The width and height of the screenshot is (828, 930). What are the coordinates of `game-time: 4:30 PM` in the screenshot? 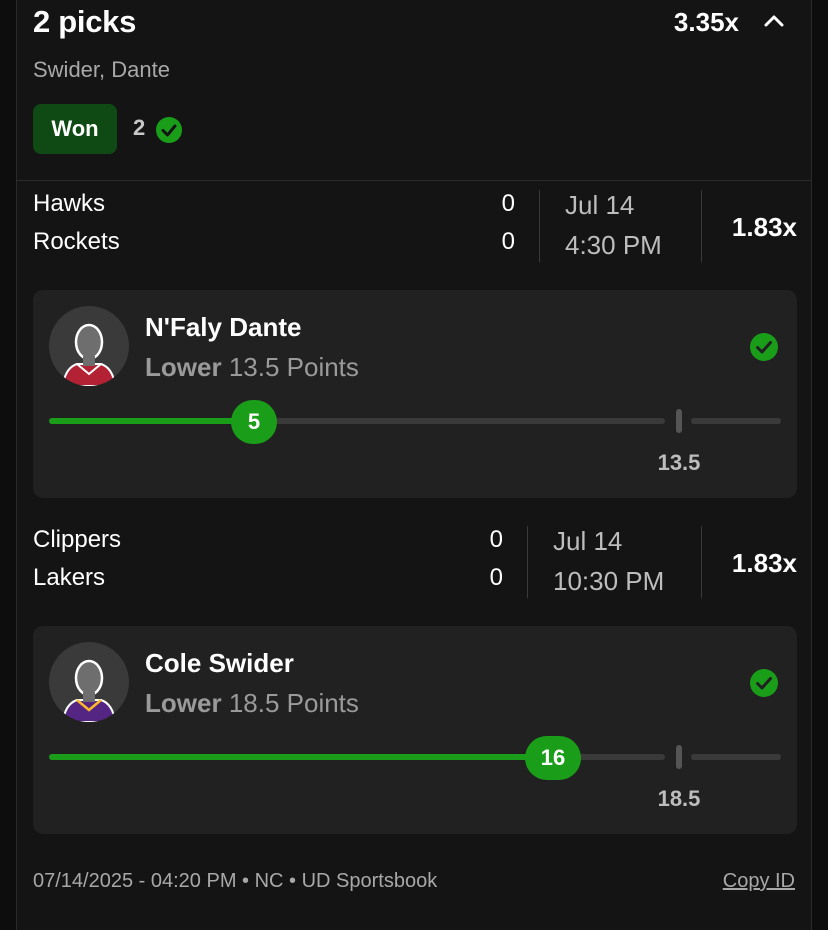 It's located at (613, 245).